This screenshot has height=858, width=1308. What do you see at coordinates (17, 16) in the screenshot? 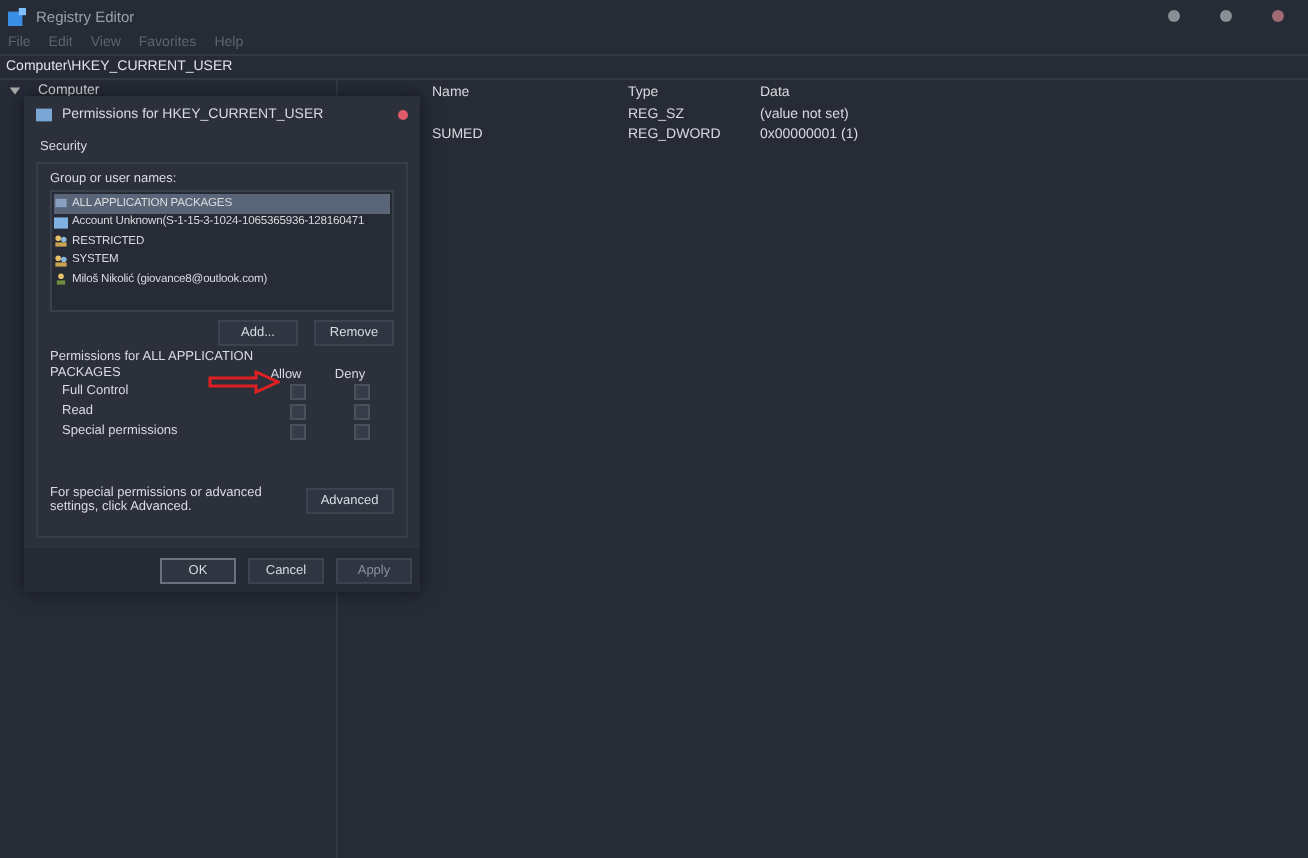
I see `registry-icon` at bounding box center [17, 16].